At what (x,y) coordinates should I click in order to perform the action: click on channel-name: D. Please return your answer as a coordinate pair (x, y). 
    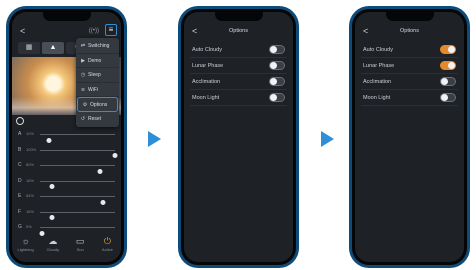
    Looking at the image, I should click on (20, 180).